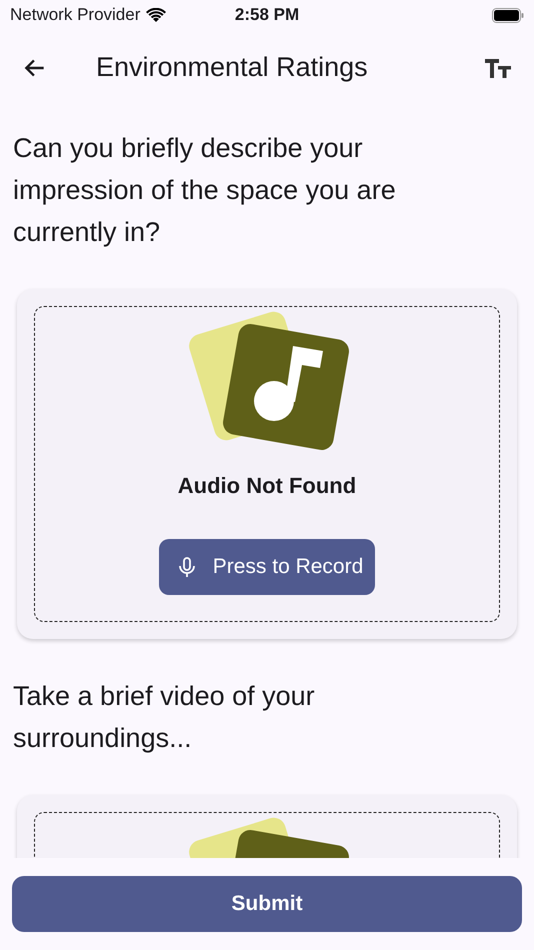 The width and height of the screenshot is (534, 950). I want to click on carrier-name: Network Provider, so click(75, 15).